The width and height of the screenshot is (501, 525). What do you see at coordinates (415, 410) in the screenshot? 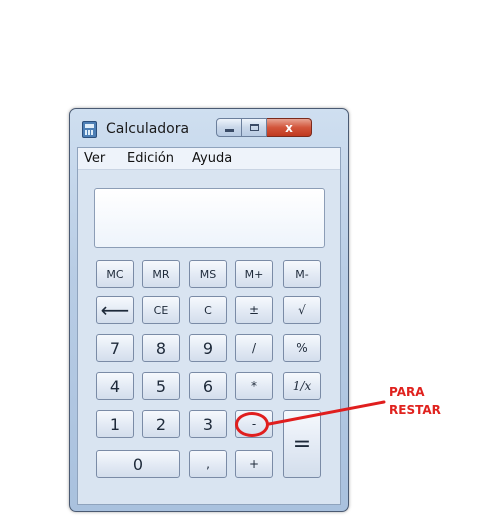
I see `annotation-line-2: RESTAR` at bounding box center [415, 410].